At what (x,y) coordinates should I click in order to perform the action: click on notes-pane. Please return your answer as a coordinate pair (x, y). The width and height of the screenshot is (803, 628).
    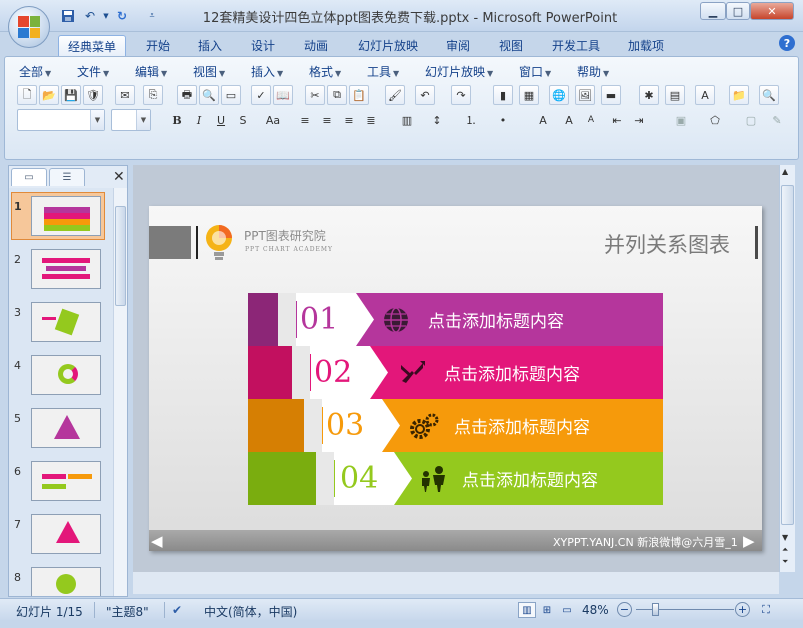
    Looking at the image, I should click on (456, 583).